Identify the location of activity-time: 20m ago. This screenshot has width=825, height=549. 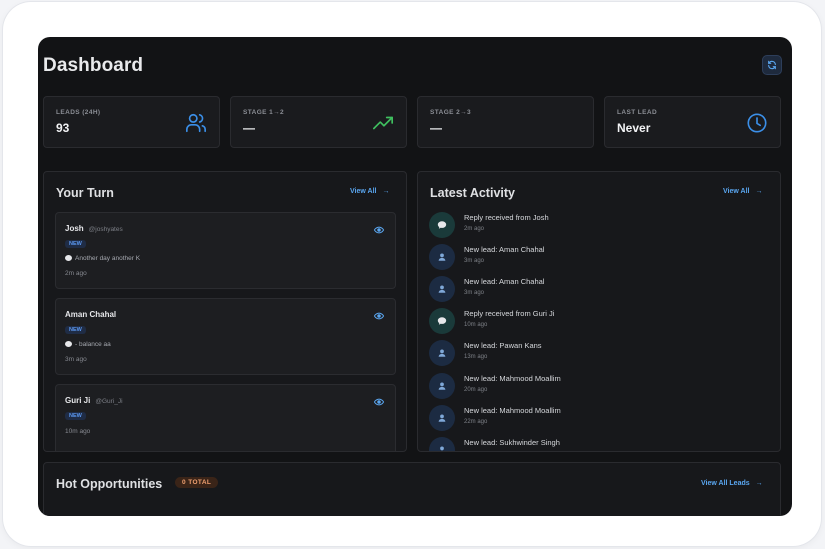
(476, 389).